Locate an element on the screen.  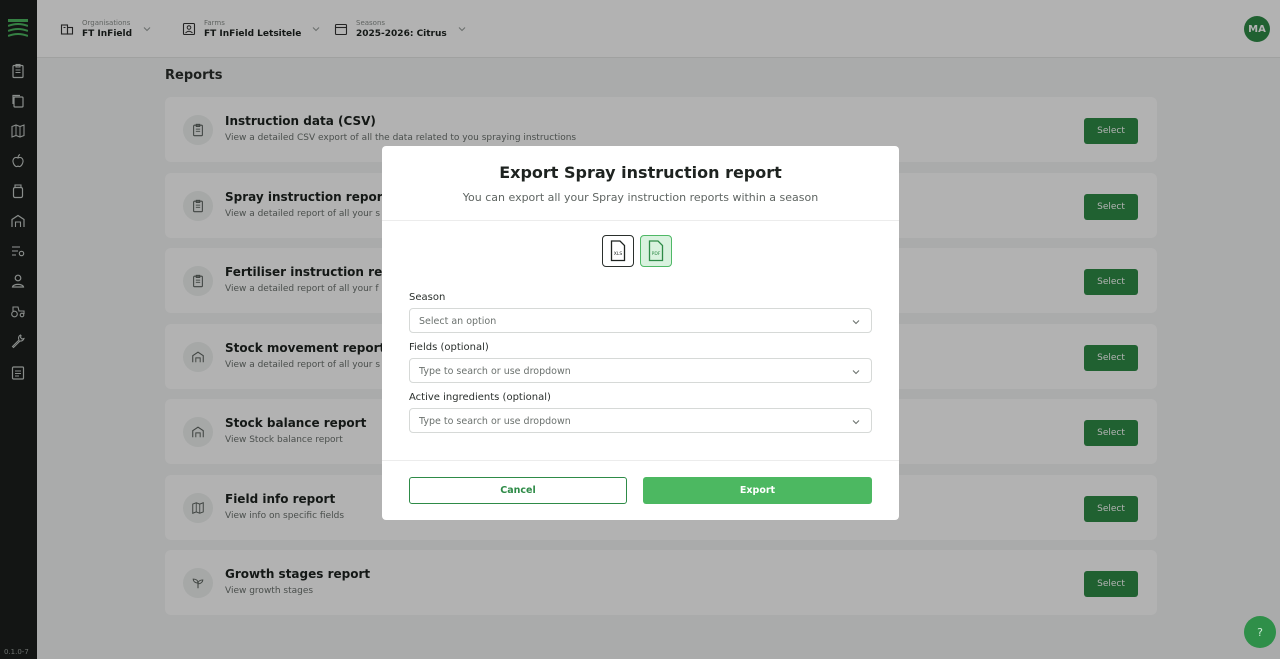
fields-select-placeholder: Type to search or use dropdown is located at coordinates (495, 371).